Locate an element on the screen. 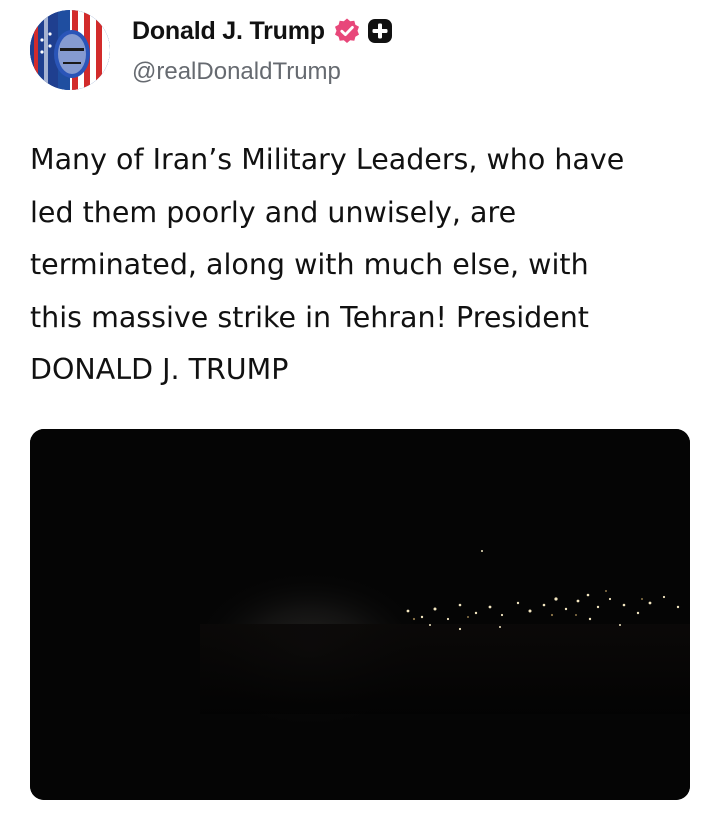  avatar is located at coordinates (70, 50).